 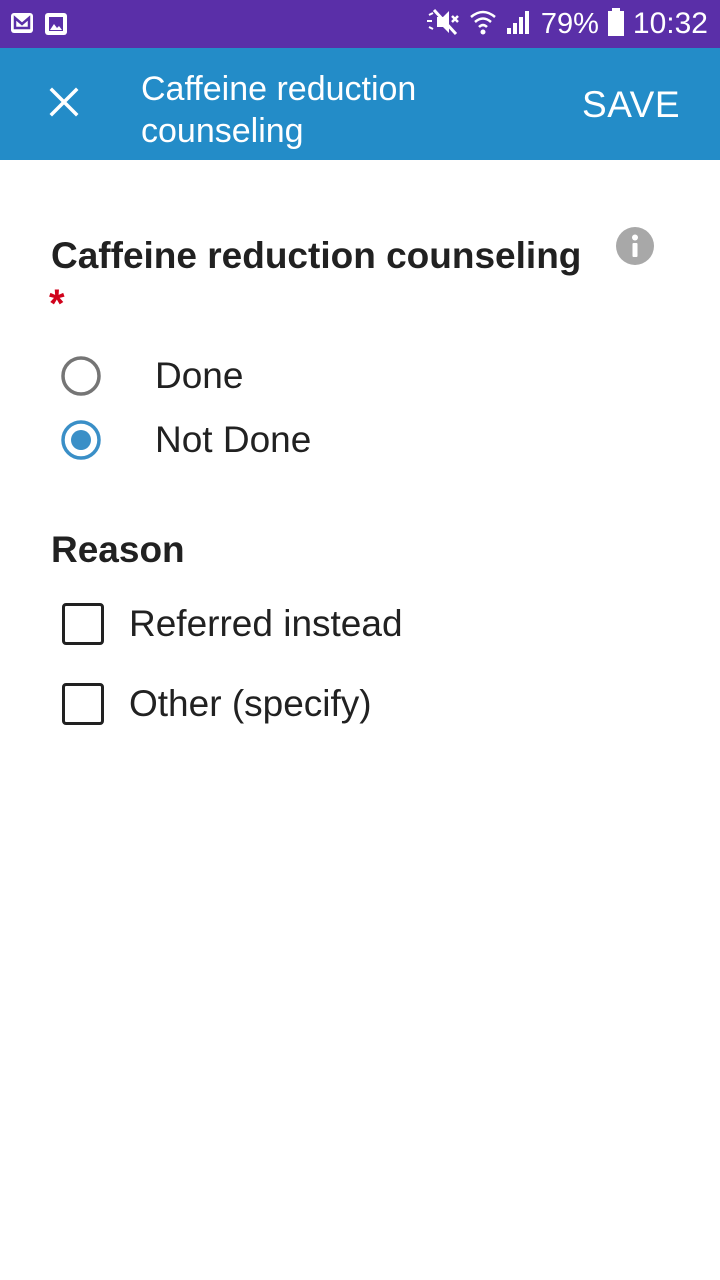 What do you see at coordinates (22, 26) in the screenshot?
I see `mail-icon` at bounding box center [22, 26].